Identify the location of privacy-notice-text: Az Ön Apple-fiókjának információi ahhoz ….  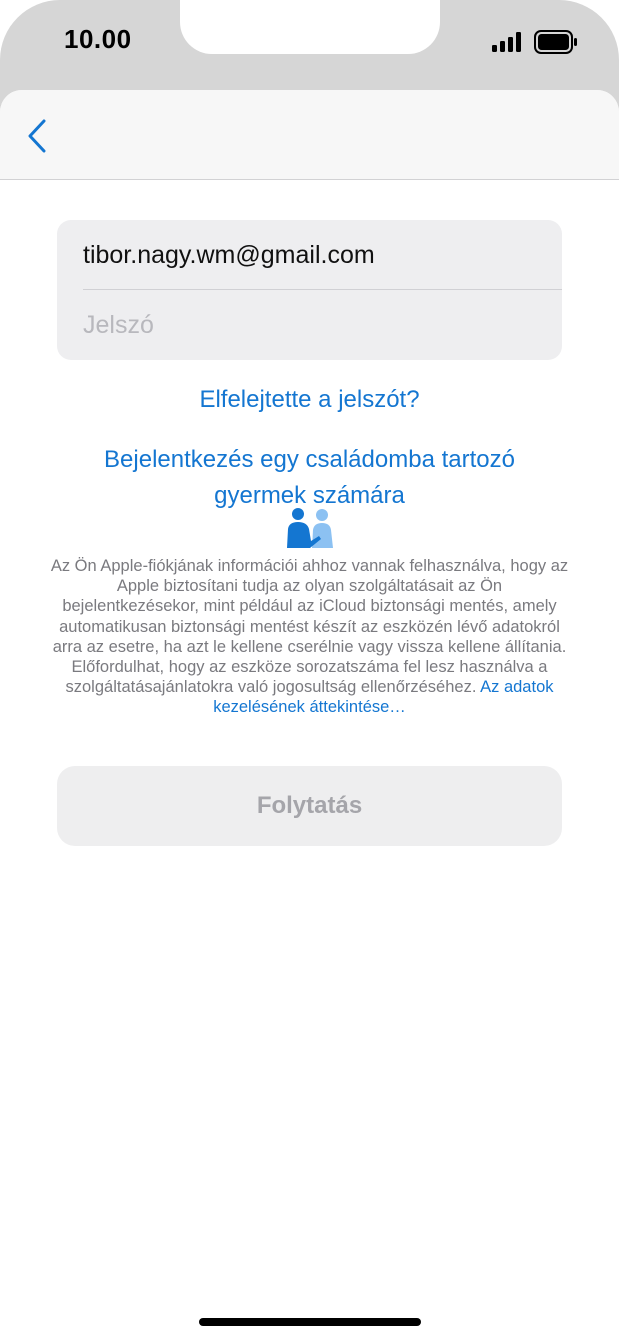
(309, 627).